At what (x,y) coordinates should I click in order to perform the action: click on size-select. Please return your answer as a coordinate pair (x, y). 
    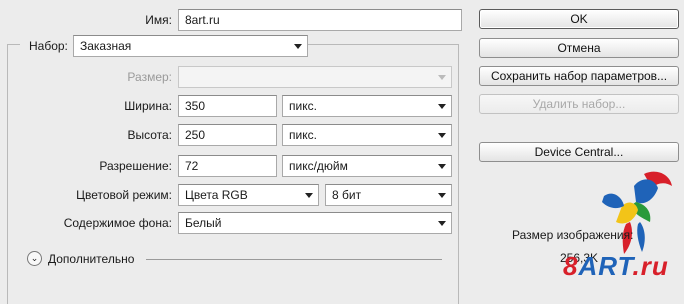
    Looking at the image, I should click on (315, 77).